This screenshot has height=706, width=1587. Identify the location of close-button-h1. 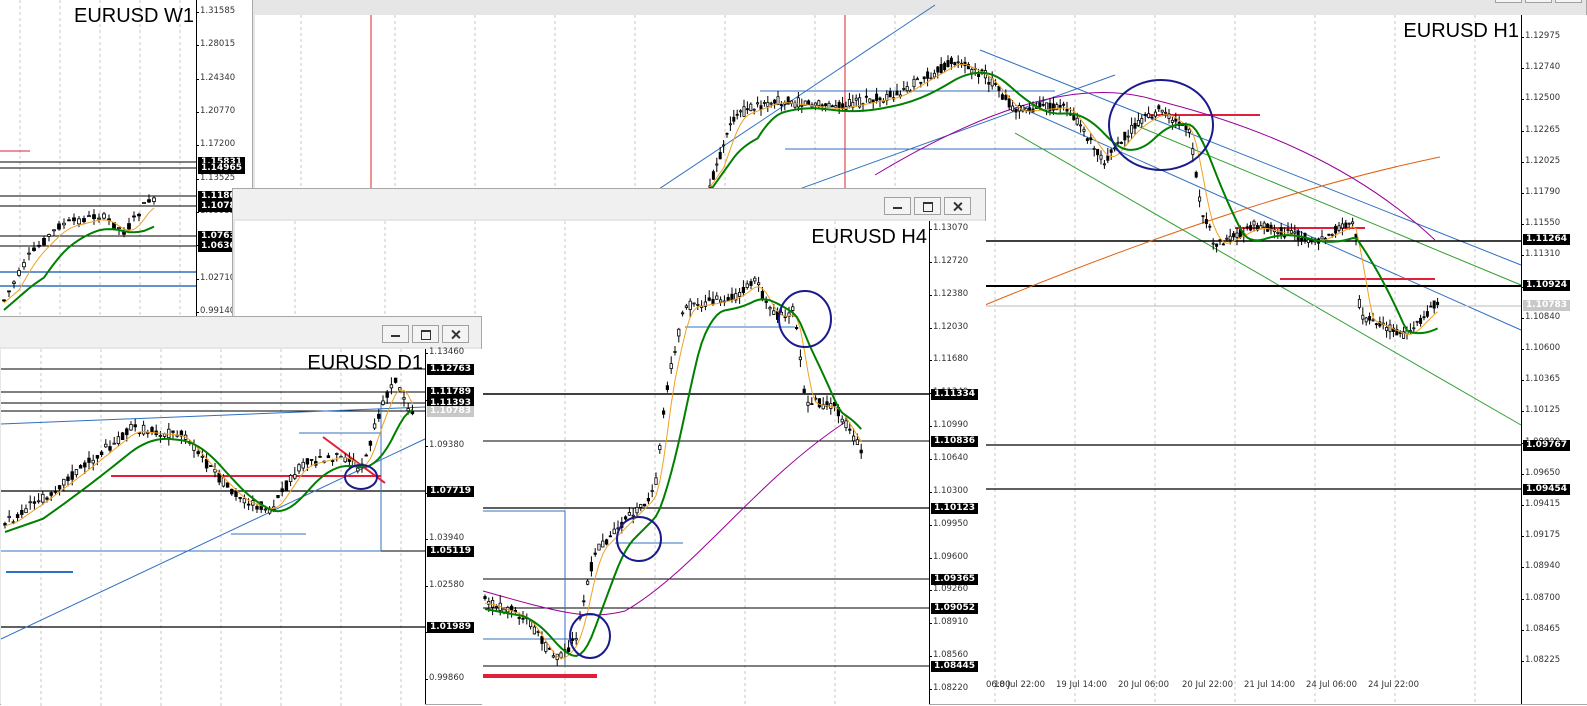
(1568, 1).